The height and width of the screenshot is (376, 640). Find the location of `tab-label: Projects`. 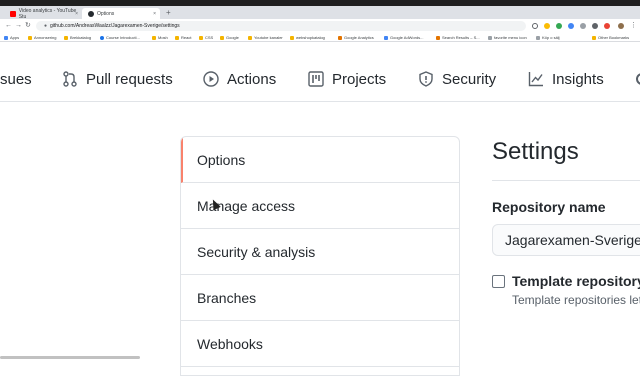

tab-label: Projects is located at coordinates (359, 79).